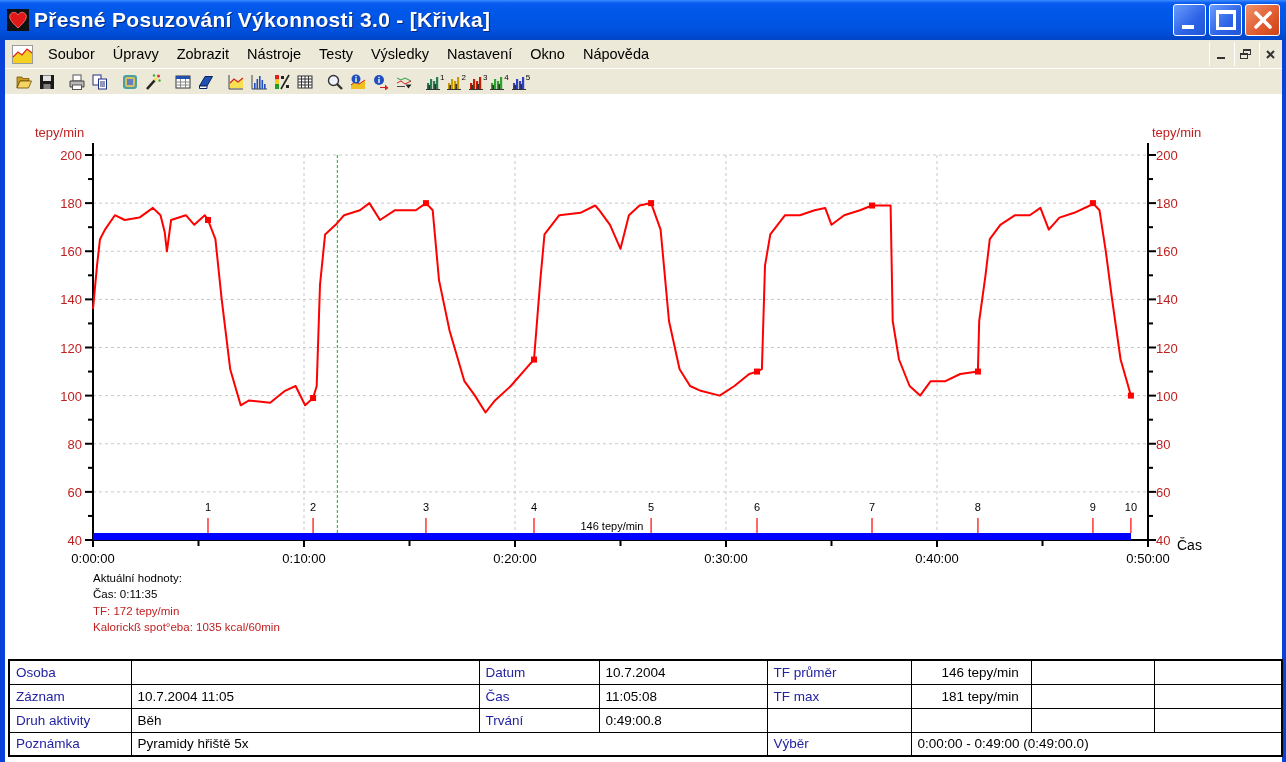  Describe the element at coordinates (47, 81) in the screenshot. I see `save-icon` at that location.